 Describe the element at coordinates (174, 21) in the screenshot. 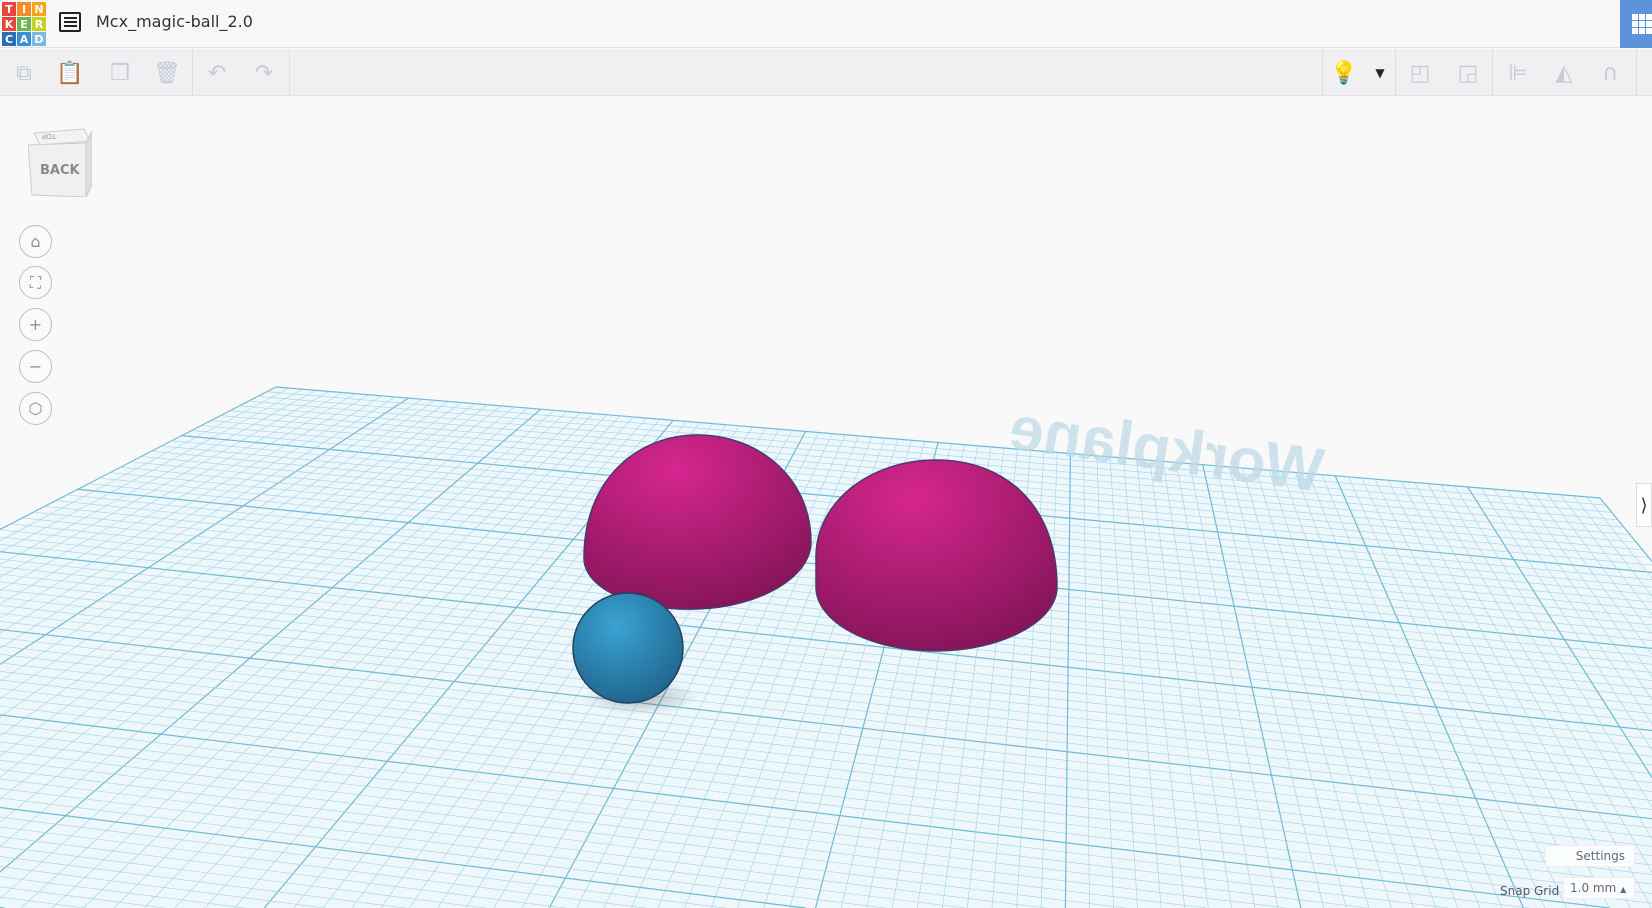

I see `design-title: Mcx_magic-ball_2.0` at that location.